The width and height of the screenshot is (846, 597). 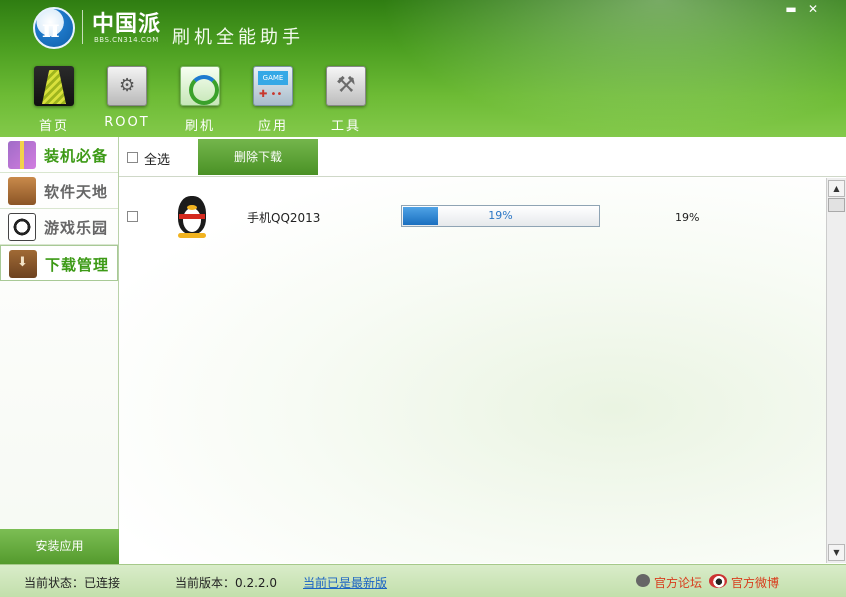 What do you see at coordinates (423, 580) in the screenshot?
I see `status-bar: 当前状态：已连接 当前版本：0.2.2.0 当前已是最新版 官方论坛 官方微博` at bounding box center [423, 580].